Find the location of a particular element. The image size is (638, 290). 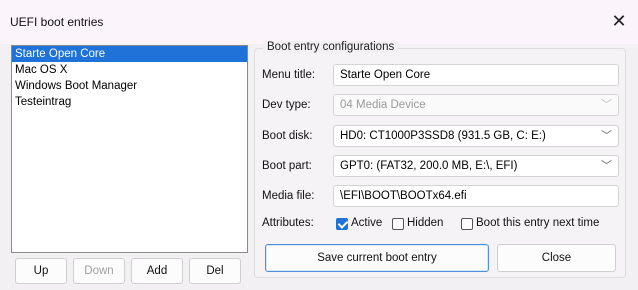

down-button: Down is located at coordinates (99, 271).